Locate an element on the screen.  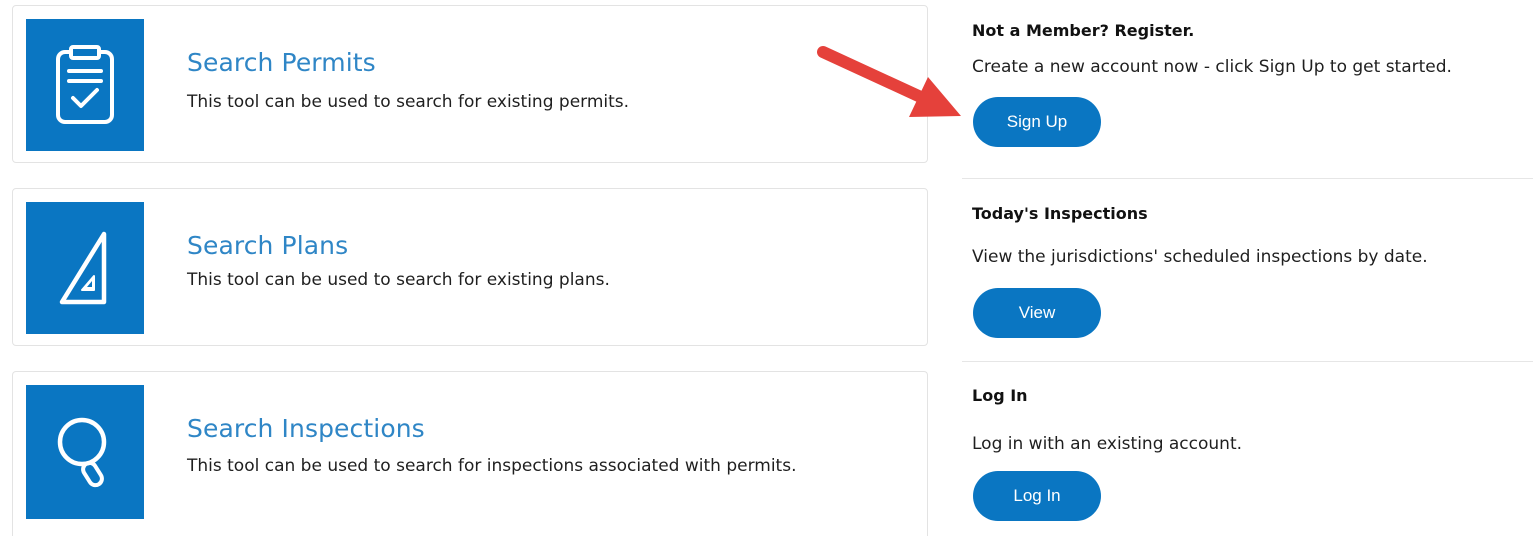
register-heading: Not a Member? Register. is located at coordinates (1083, 30).